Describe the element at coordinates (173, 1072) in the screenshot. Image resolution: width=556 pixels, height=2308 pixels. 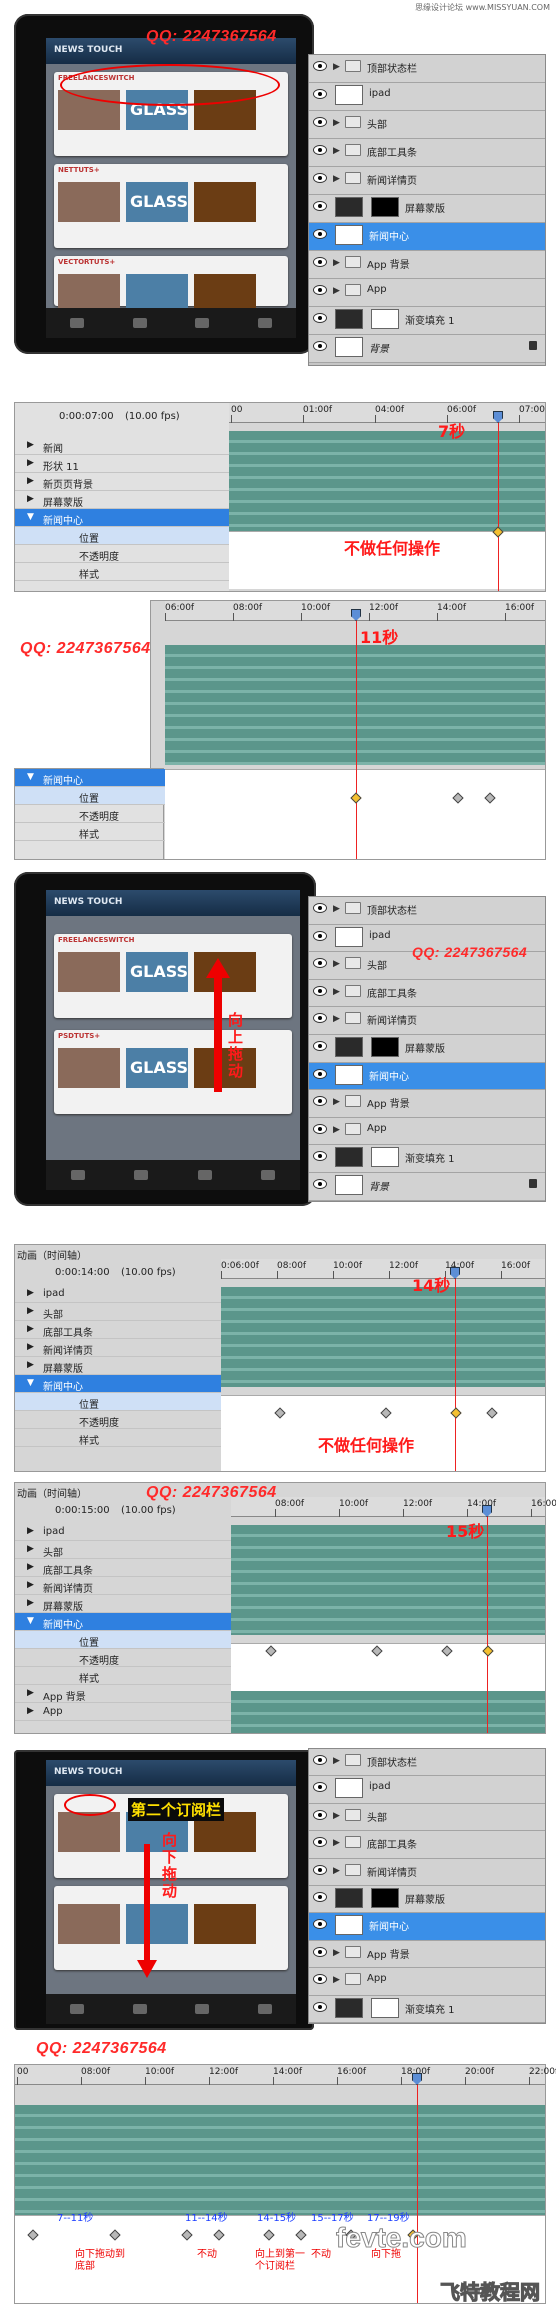
I see `news-card: PSDTUTS+ GLASS` at that location.